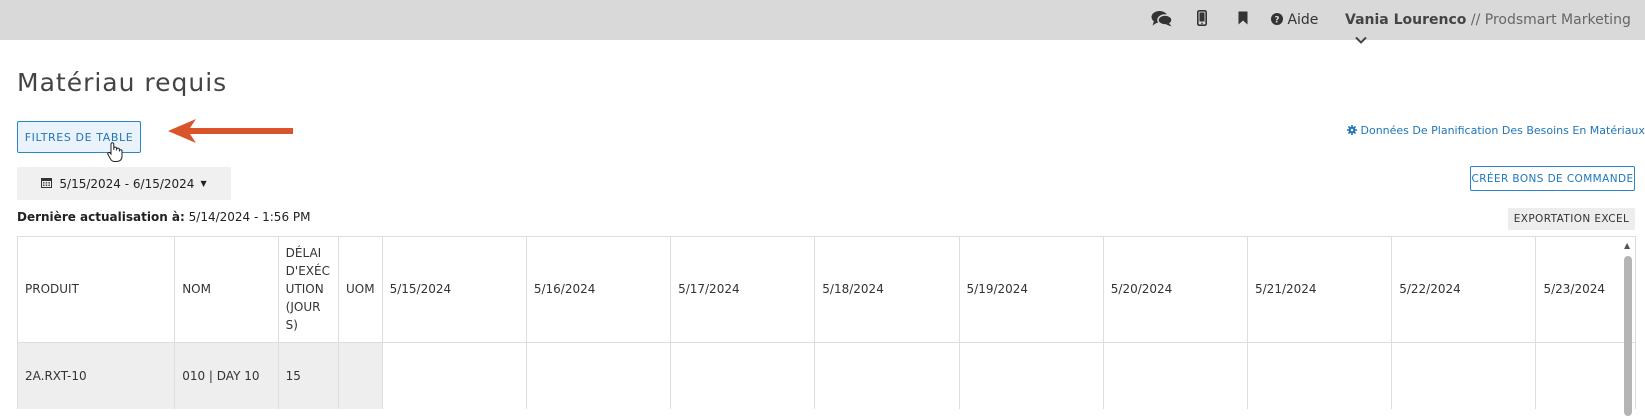 Image resolution: width=1645 pixels, height=416 pixels. Describe the element at coordinates (97, 375) in the screenshot. I see `table-cell: 2A.RXT-10` at that location.